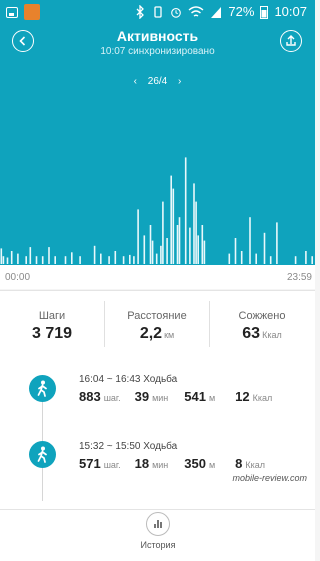  I want to click on steps-value: 3 719, so click(52, 333).